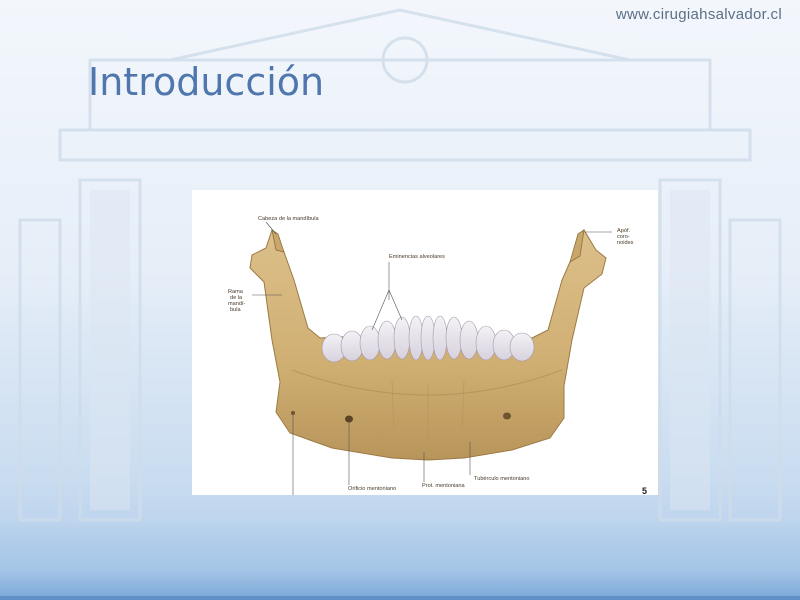  Describe the element at coordinates (501, 479) in the screenshot. I see `label-tubercle: Tubérculo mentoniano` at that location.